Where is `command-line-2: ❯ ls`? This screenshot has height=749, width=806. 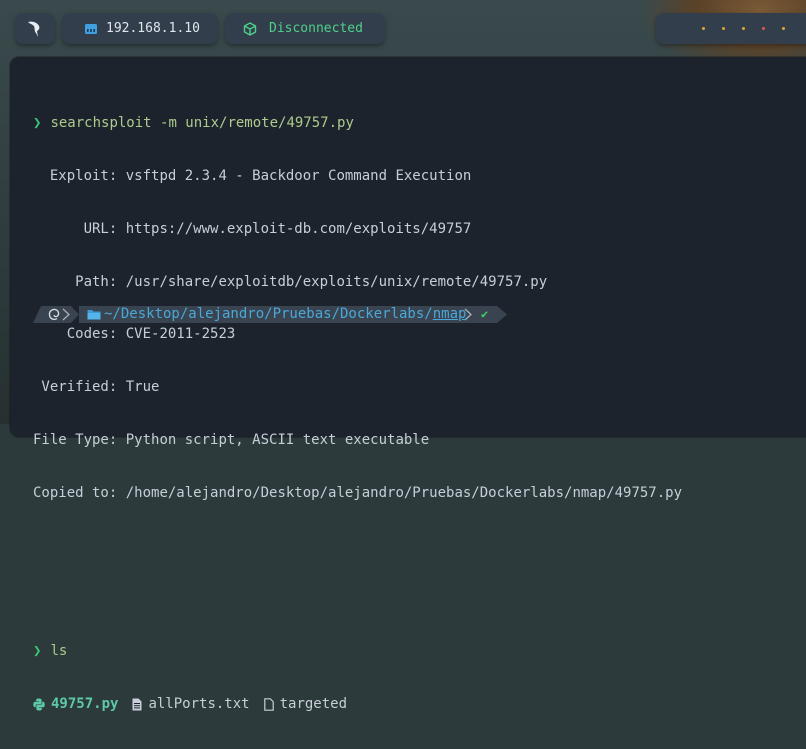
command-line-2: ❯ ls is located at coordinates (419, 652).